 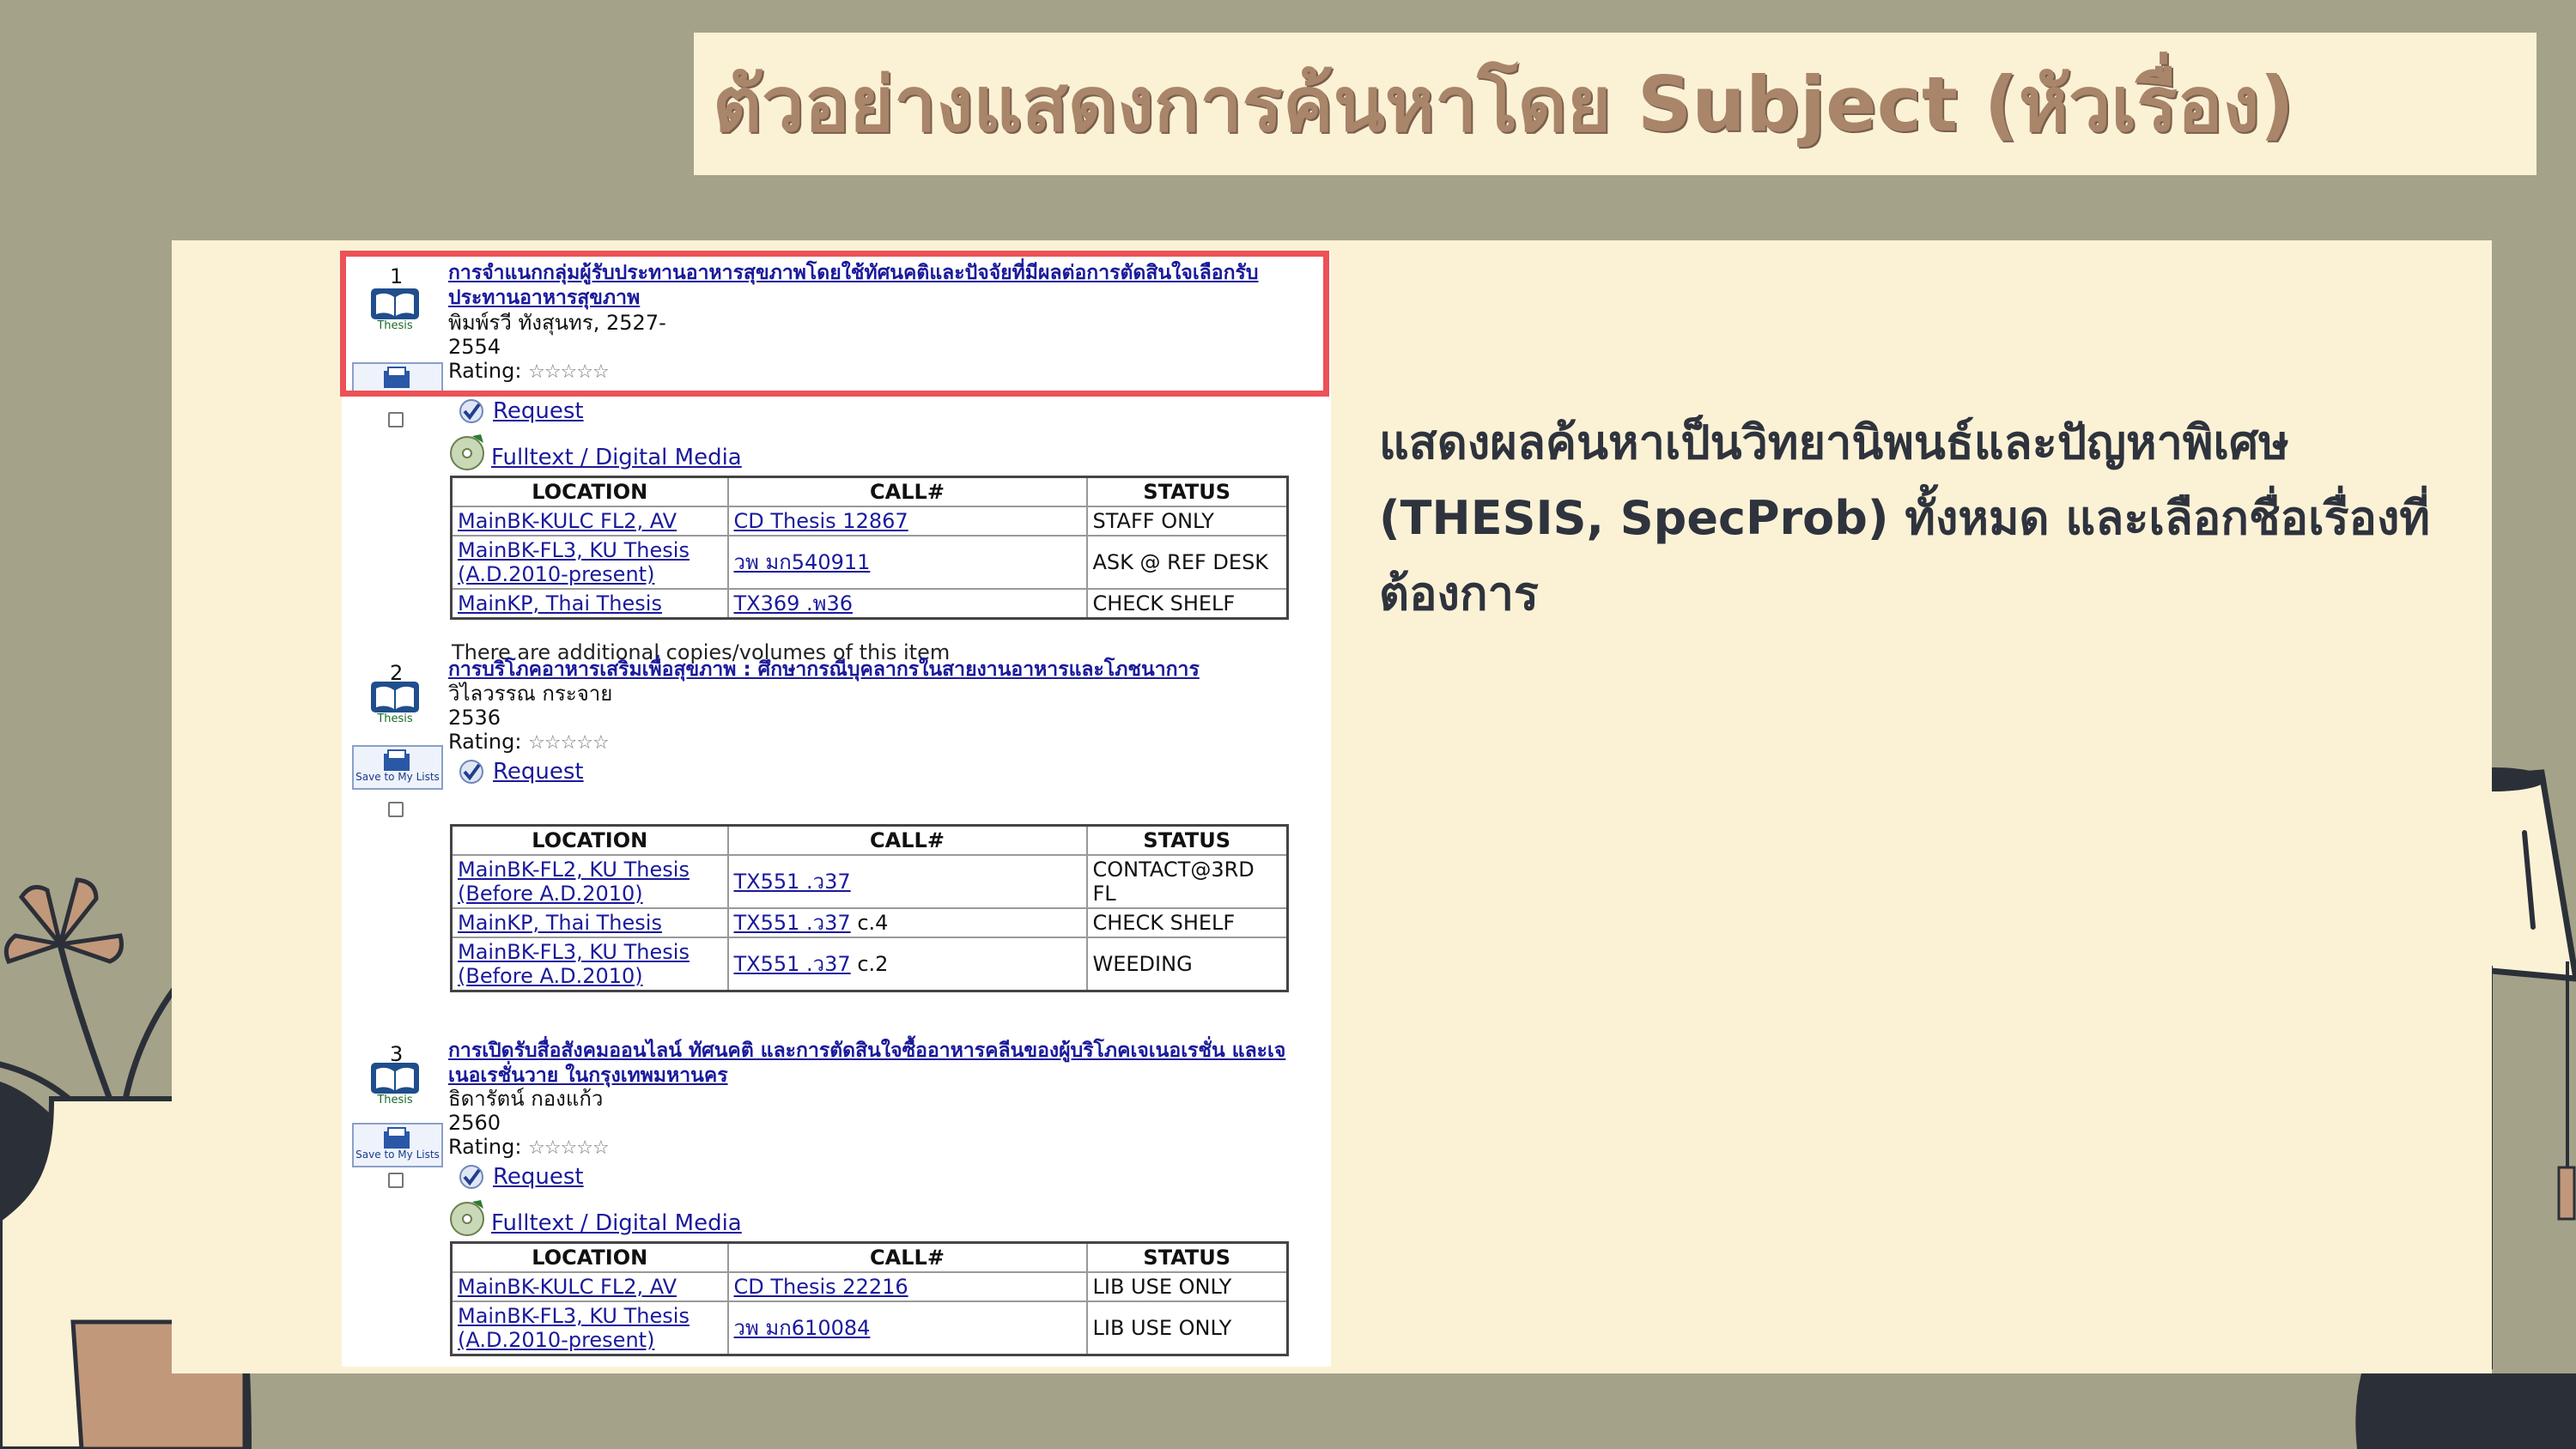 I want to click on location-link: MainBK-FL3, KU Thesis (Before A.D.2010), so click(x=574, y=964).